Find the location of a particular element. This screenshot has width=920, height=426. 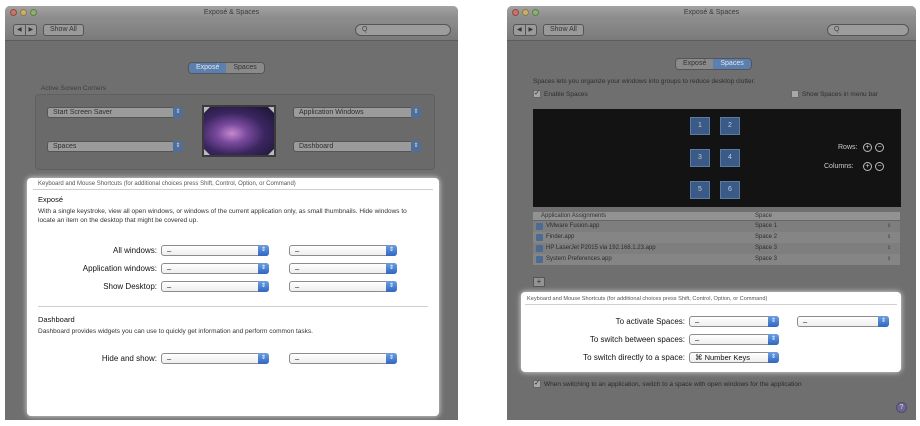

add-assignment-button: + is located at coordinates (539, 282).